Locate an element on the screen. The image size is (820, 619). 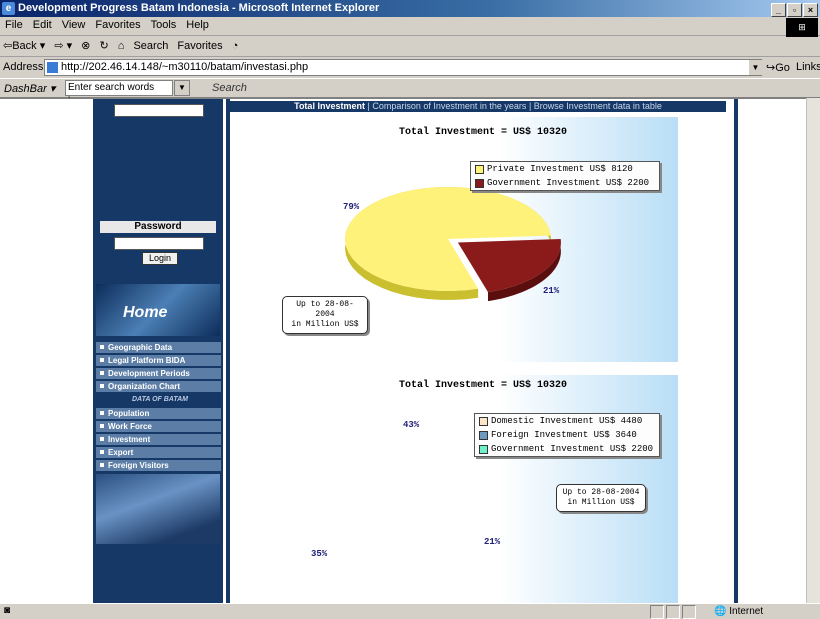
search-button: Search is located at coordinates (150, 46).